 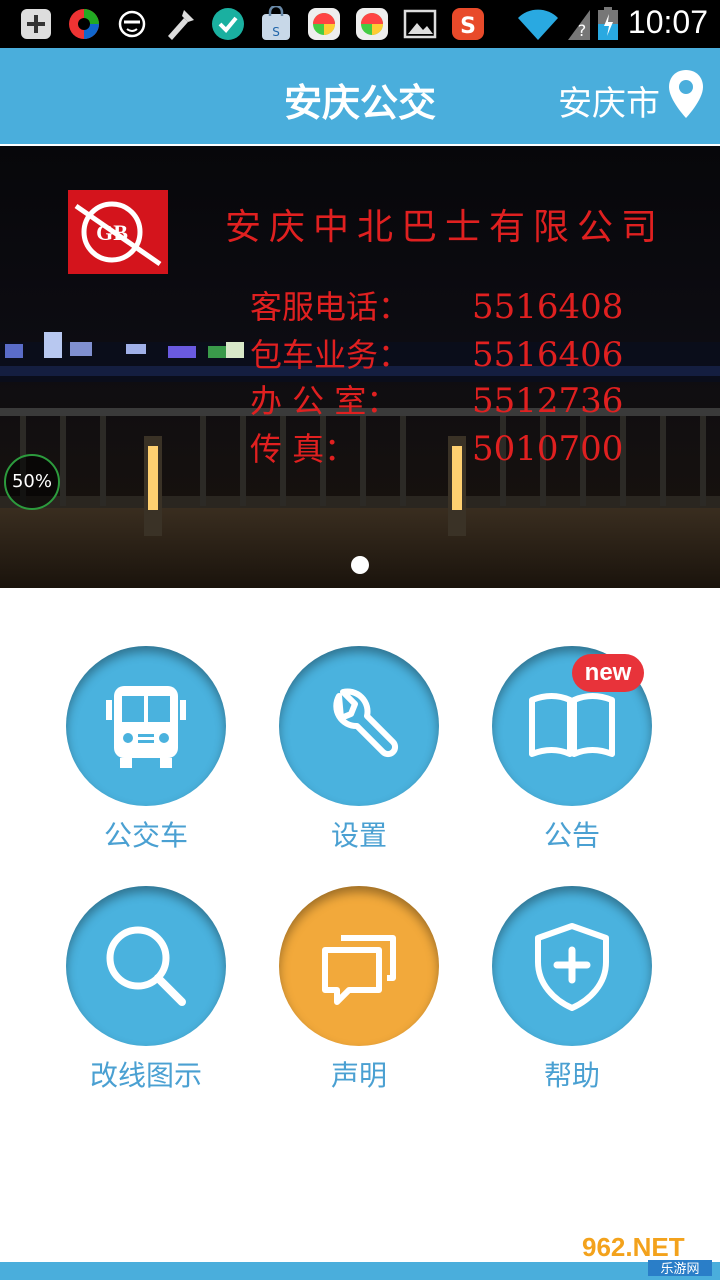 I want to click on signal-icon: ?, so click(x=579, y=25).